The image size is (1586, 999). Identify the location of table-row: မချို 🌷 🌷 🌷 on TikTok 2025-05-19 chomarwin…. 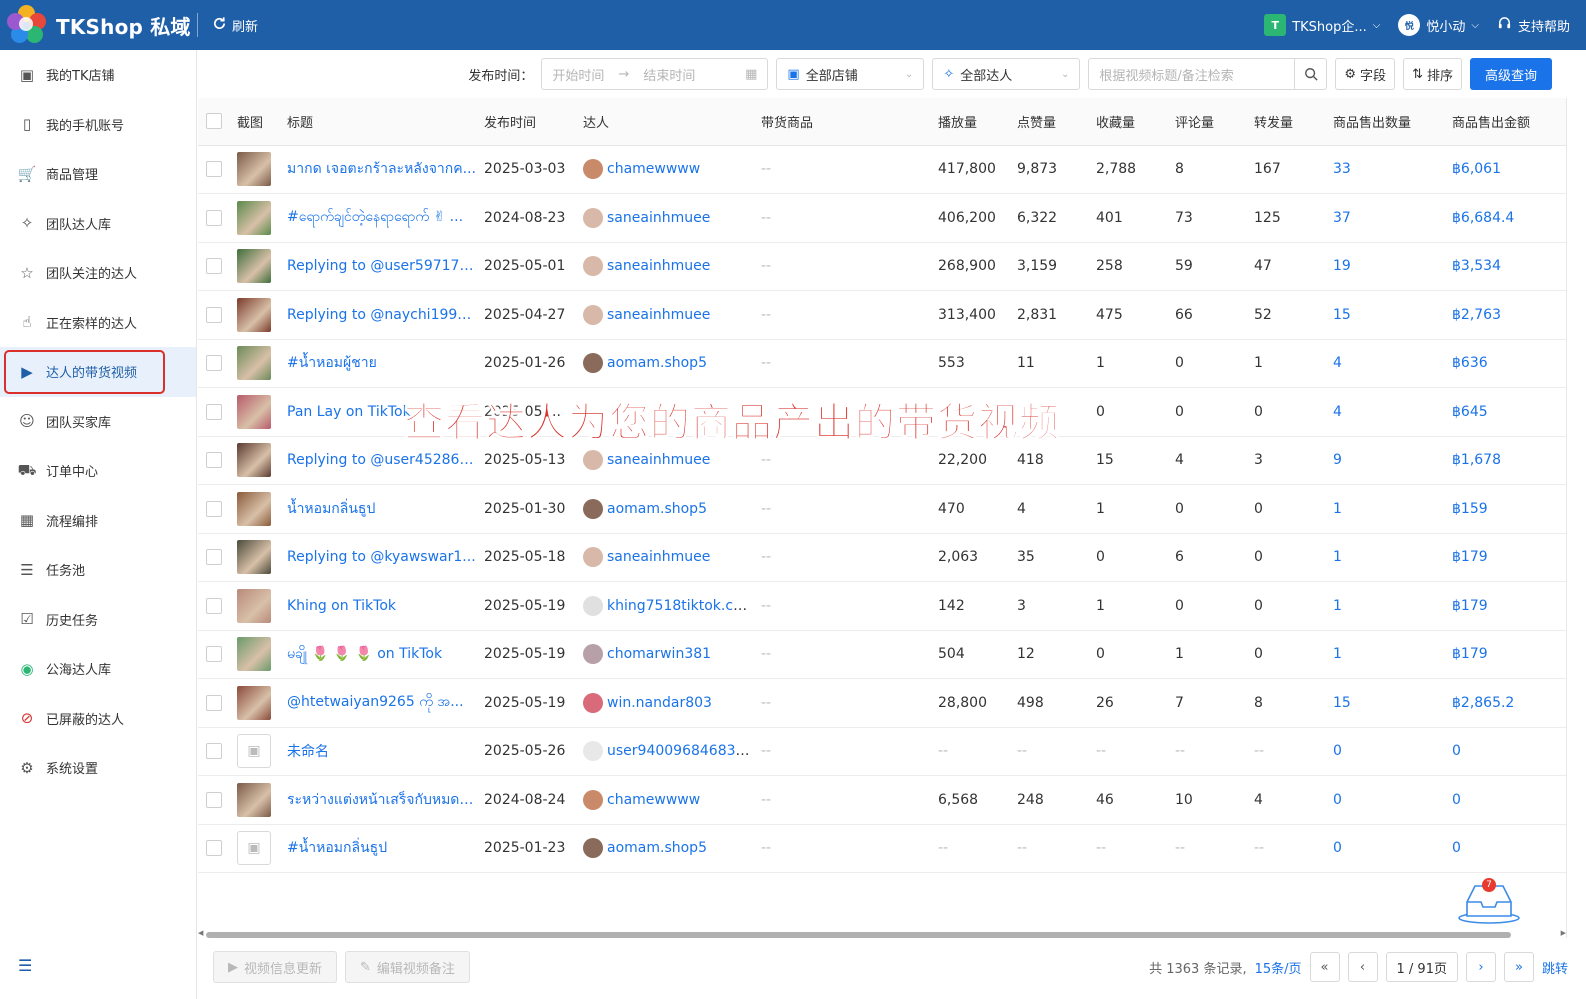
(882, 654).